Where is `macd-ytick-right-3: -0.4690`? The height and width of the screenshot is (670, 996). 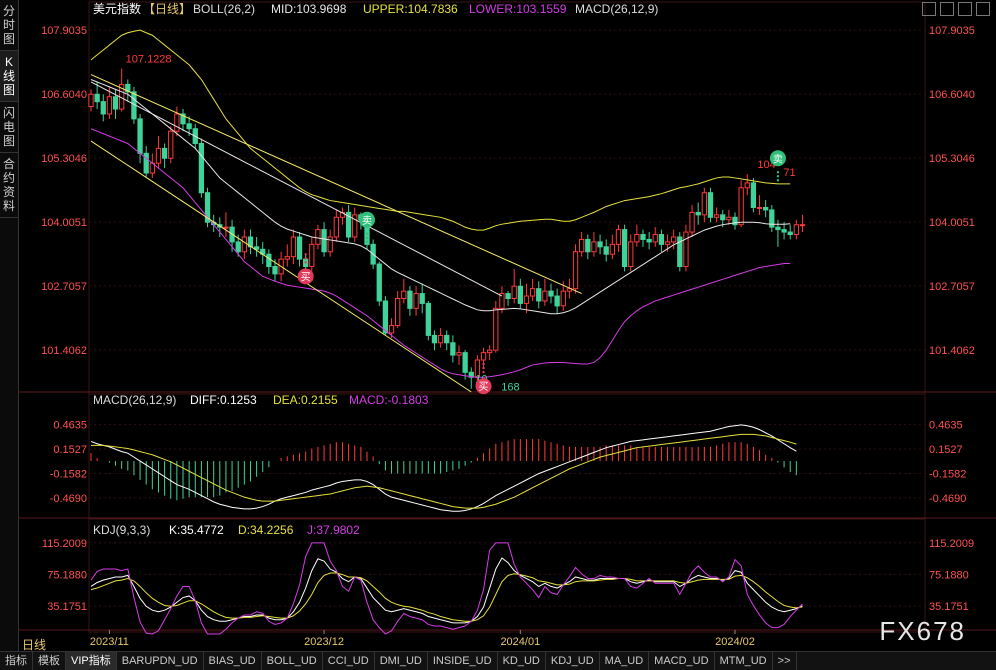 macd-ytick-right-3: -0.4690 is located at coordinates (947, 499).